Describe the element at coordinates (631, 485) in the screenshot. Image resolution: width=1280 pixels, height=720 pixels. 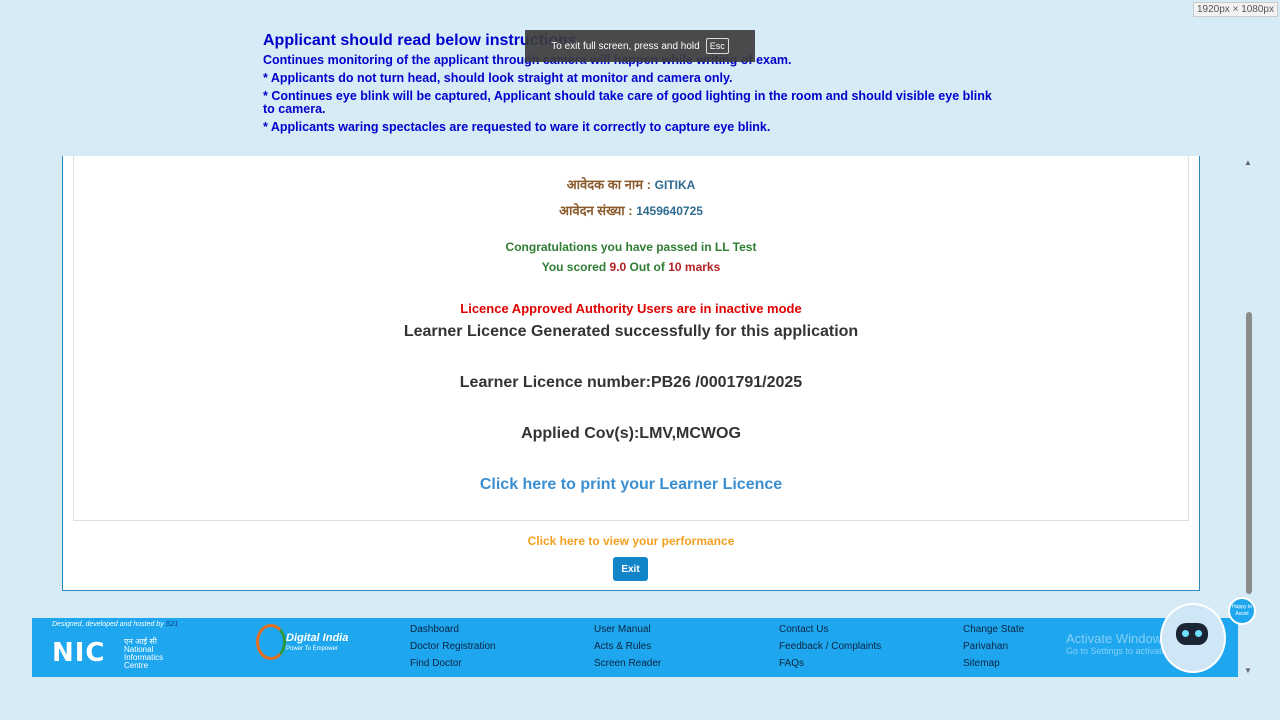
I see `print-licence-link: Click here to print your Learner Licence` at that location.